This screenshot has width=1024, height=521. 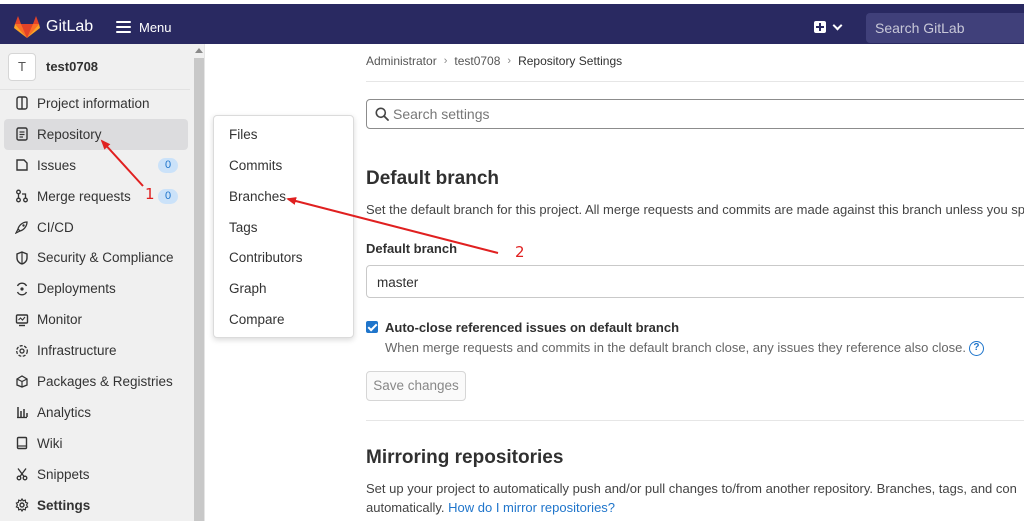 I want to click on sidebar-item-label: Repository, so click(x=69, y=134).